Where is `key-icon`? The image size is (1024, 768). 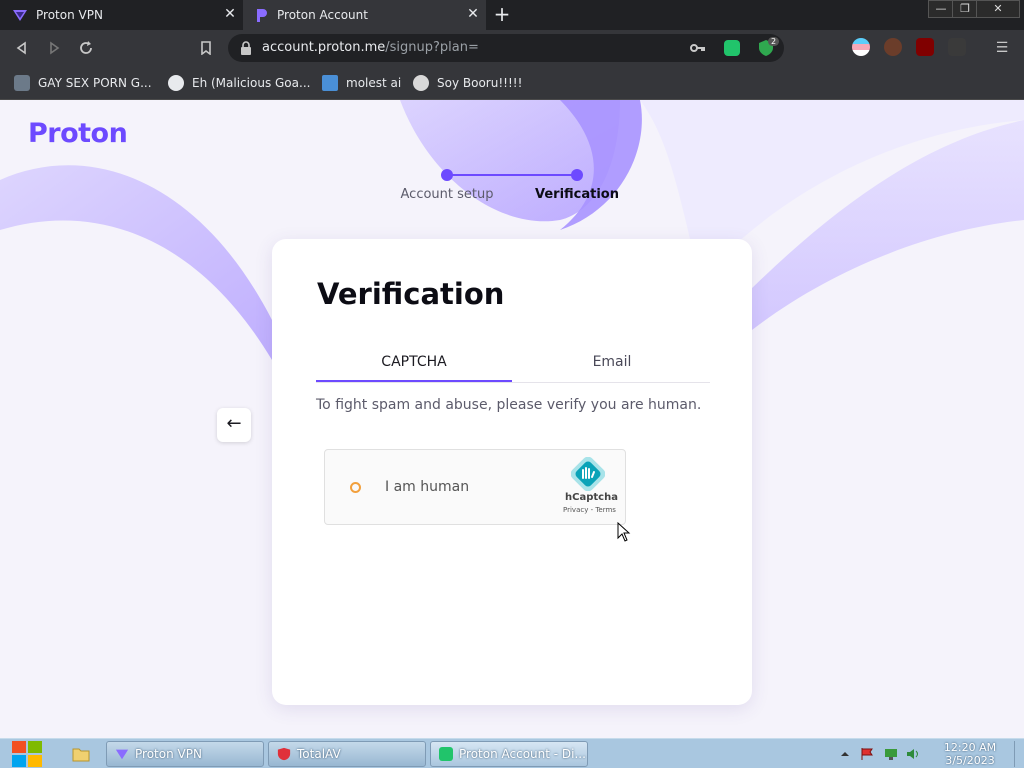
key-icon is located at coordinates (698, 48).